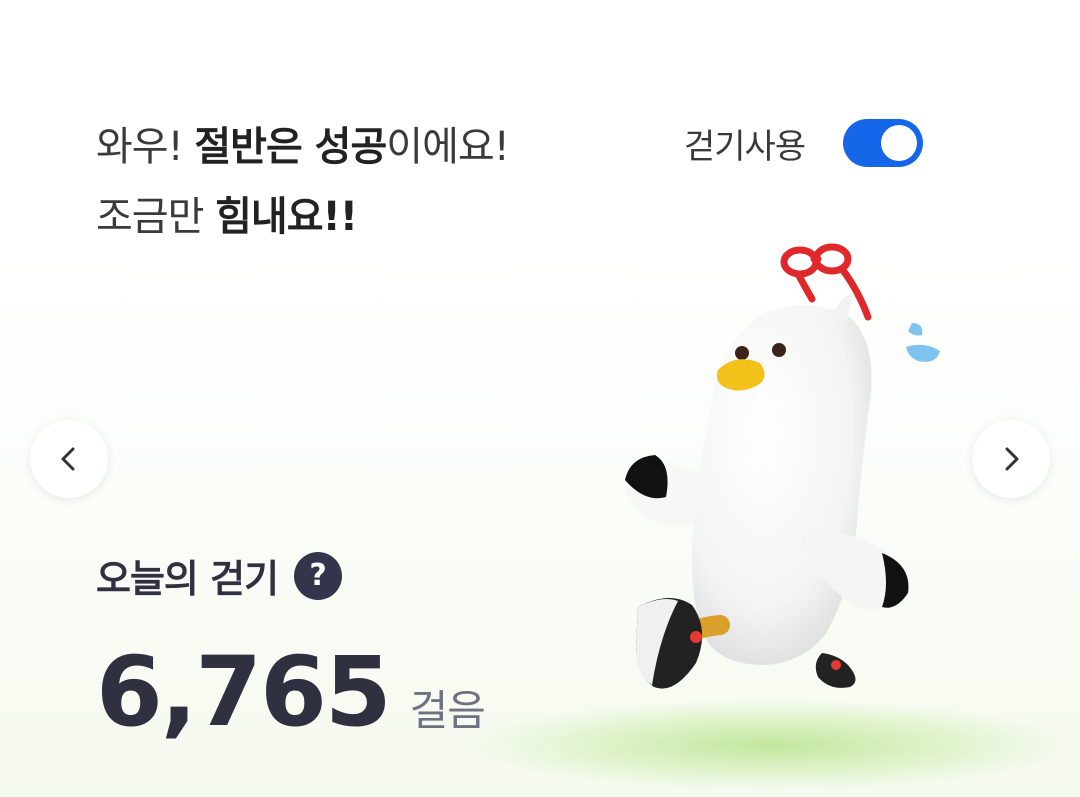 The height and width of the screenshot is (797, 1080). I want to click on steps-count: 6,765, so click(244, 692).